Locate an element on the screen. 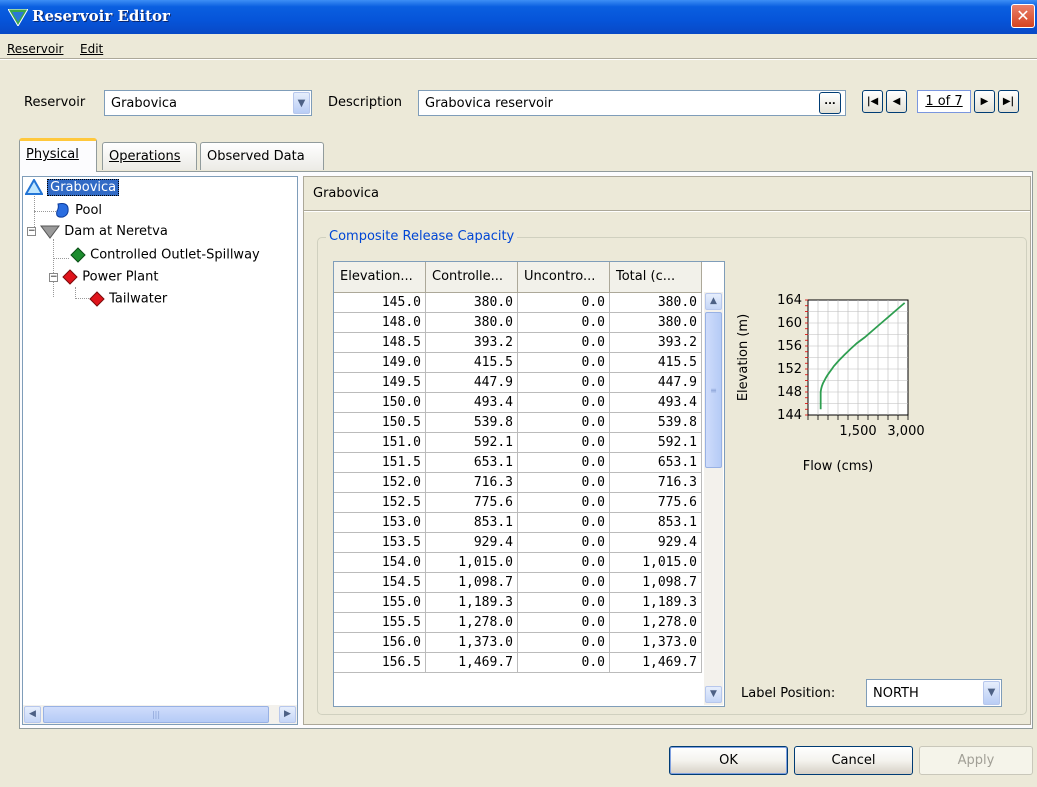 The image size is (1037, 787). table-cell: 154.0 is located at coordinates (380, 563).